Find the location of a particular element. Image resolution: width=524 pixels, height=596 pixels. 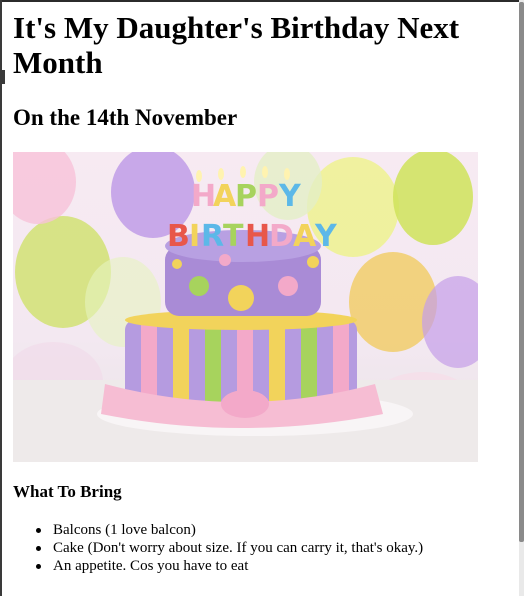

svg-text: T is located at coordinates (233, 236).